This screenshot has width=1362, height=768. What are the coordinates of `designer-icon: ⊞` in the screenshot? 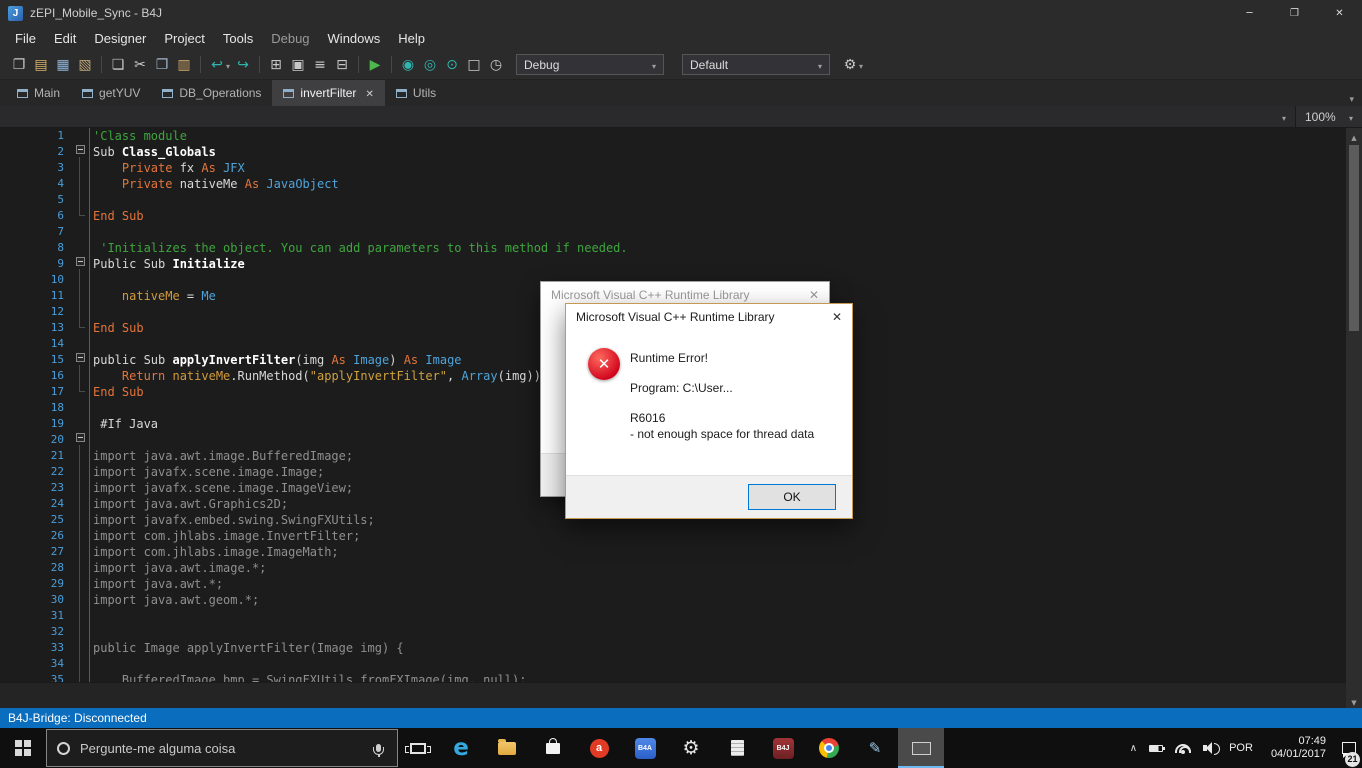 It's located at (276, 65).